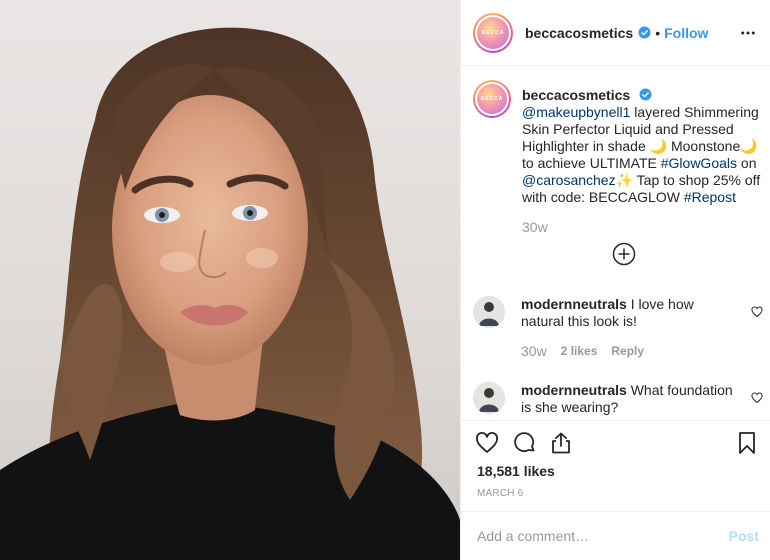 The height and width of the screenshot is (560, 770). I want to click on caption-avatar: BECCA, so click(492, 99).